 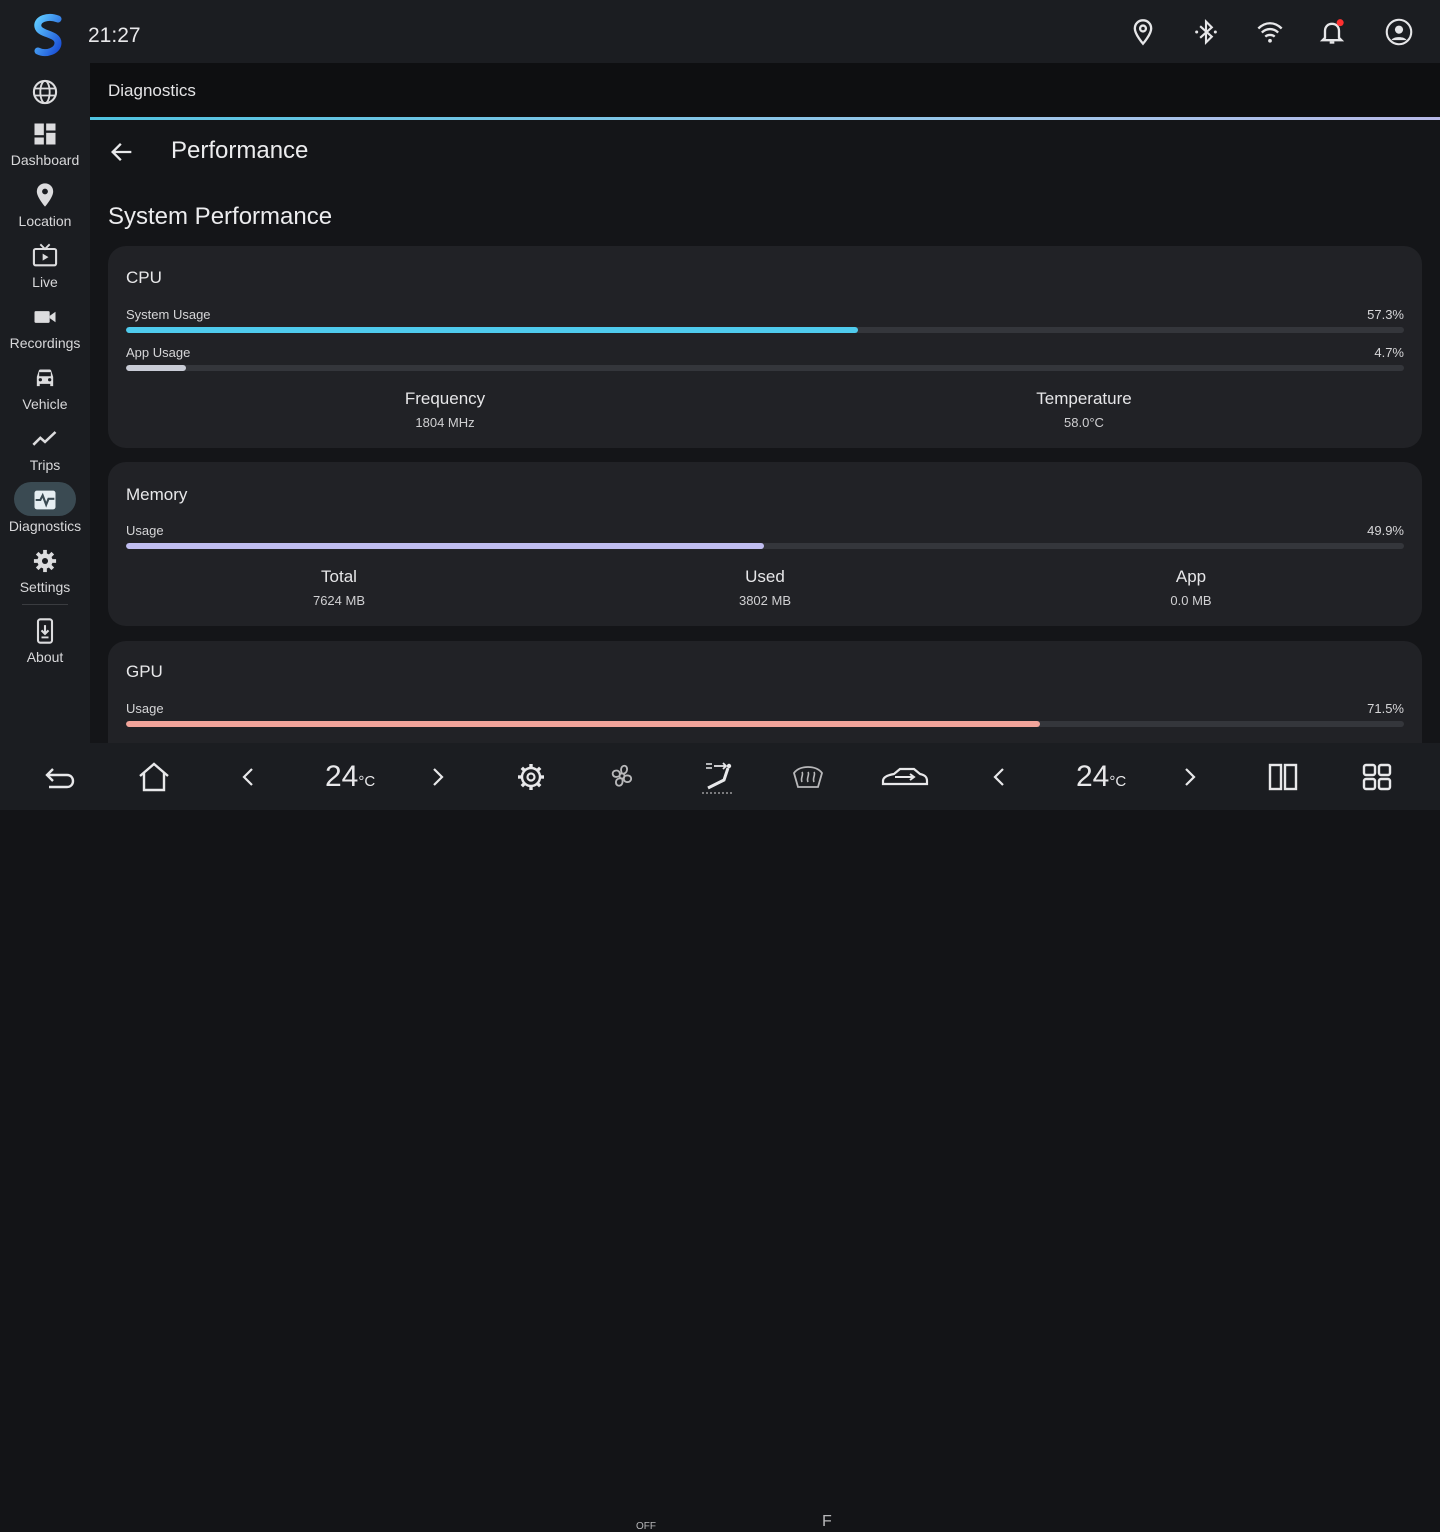 What do you see at coordinates (45, 160) in the screenshot?
I see `sidebar-item-label: Dashboard` at bounding box center [45, 160].